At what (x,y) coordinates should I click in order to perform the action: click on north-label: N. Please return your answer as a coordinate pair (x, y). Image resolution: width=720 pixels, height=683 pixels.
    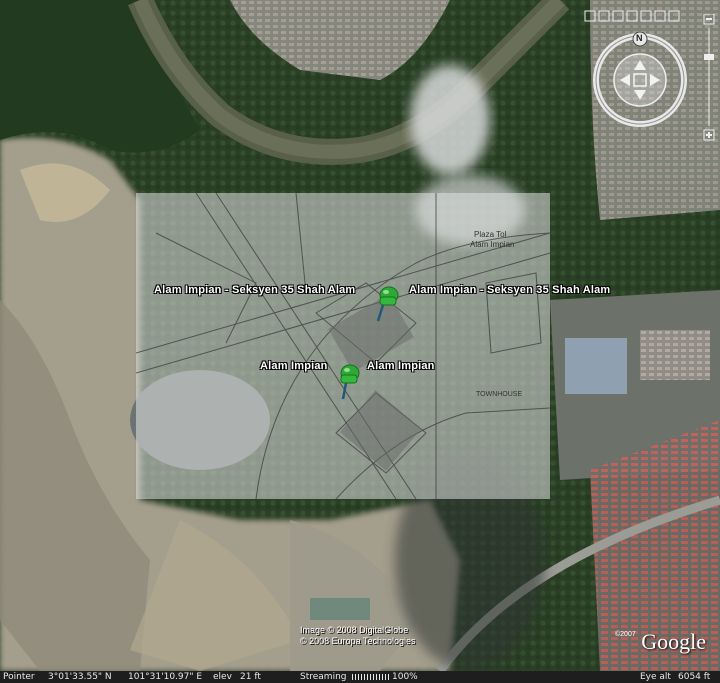
    Looking at the image, I should click on (639, 38).